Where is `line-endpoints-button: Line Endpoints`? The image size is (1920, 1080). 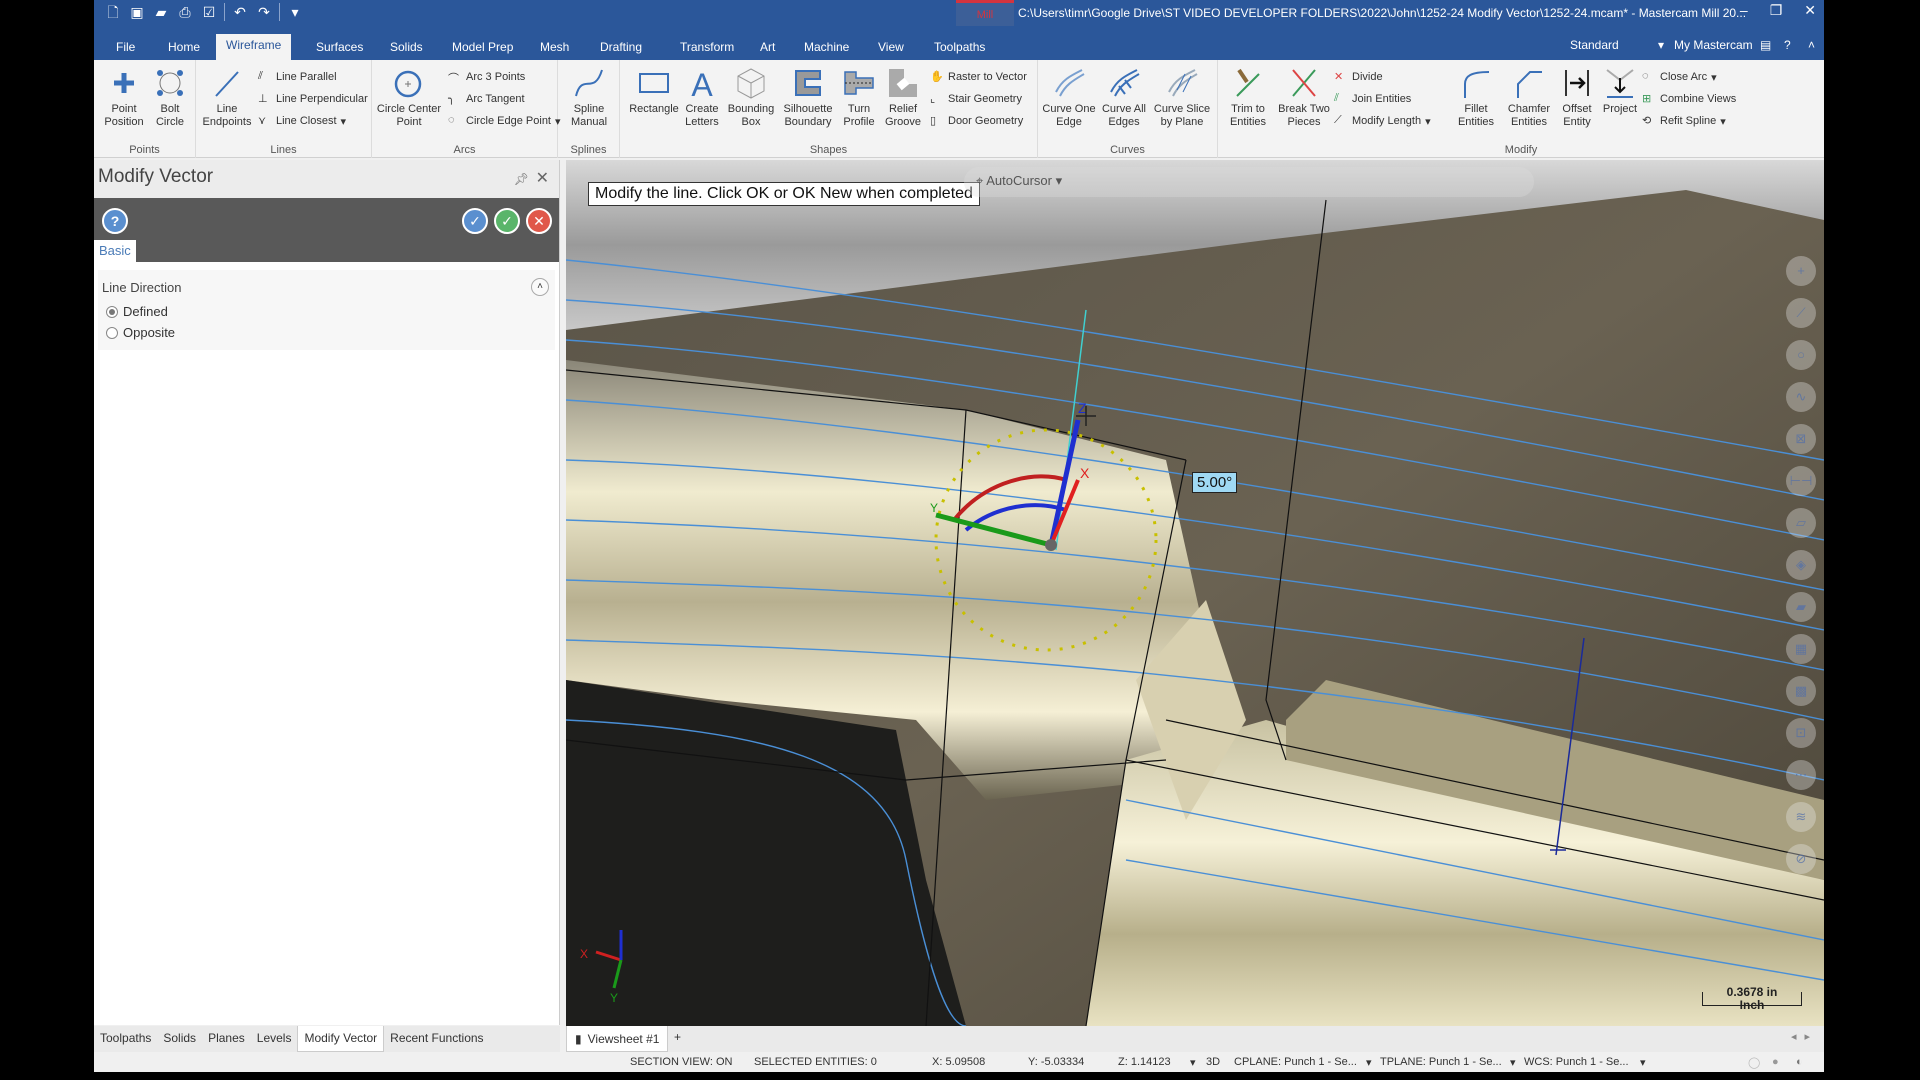 line-endpoints-button: Line Endpoints is located at coordinates (227, 97).